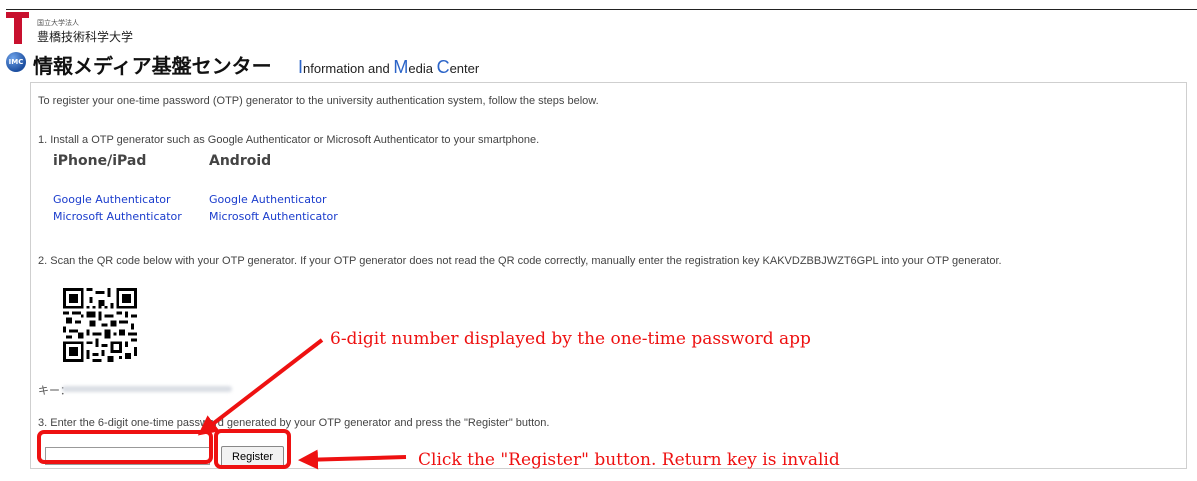 Image resolution: width=1197 pixels, height=481 pixels. Describe the element at coordinates (125, 447) in the screenshot. I see `otp-input-highlight` at that location.